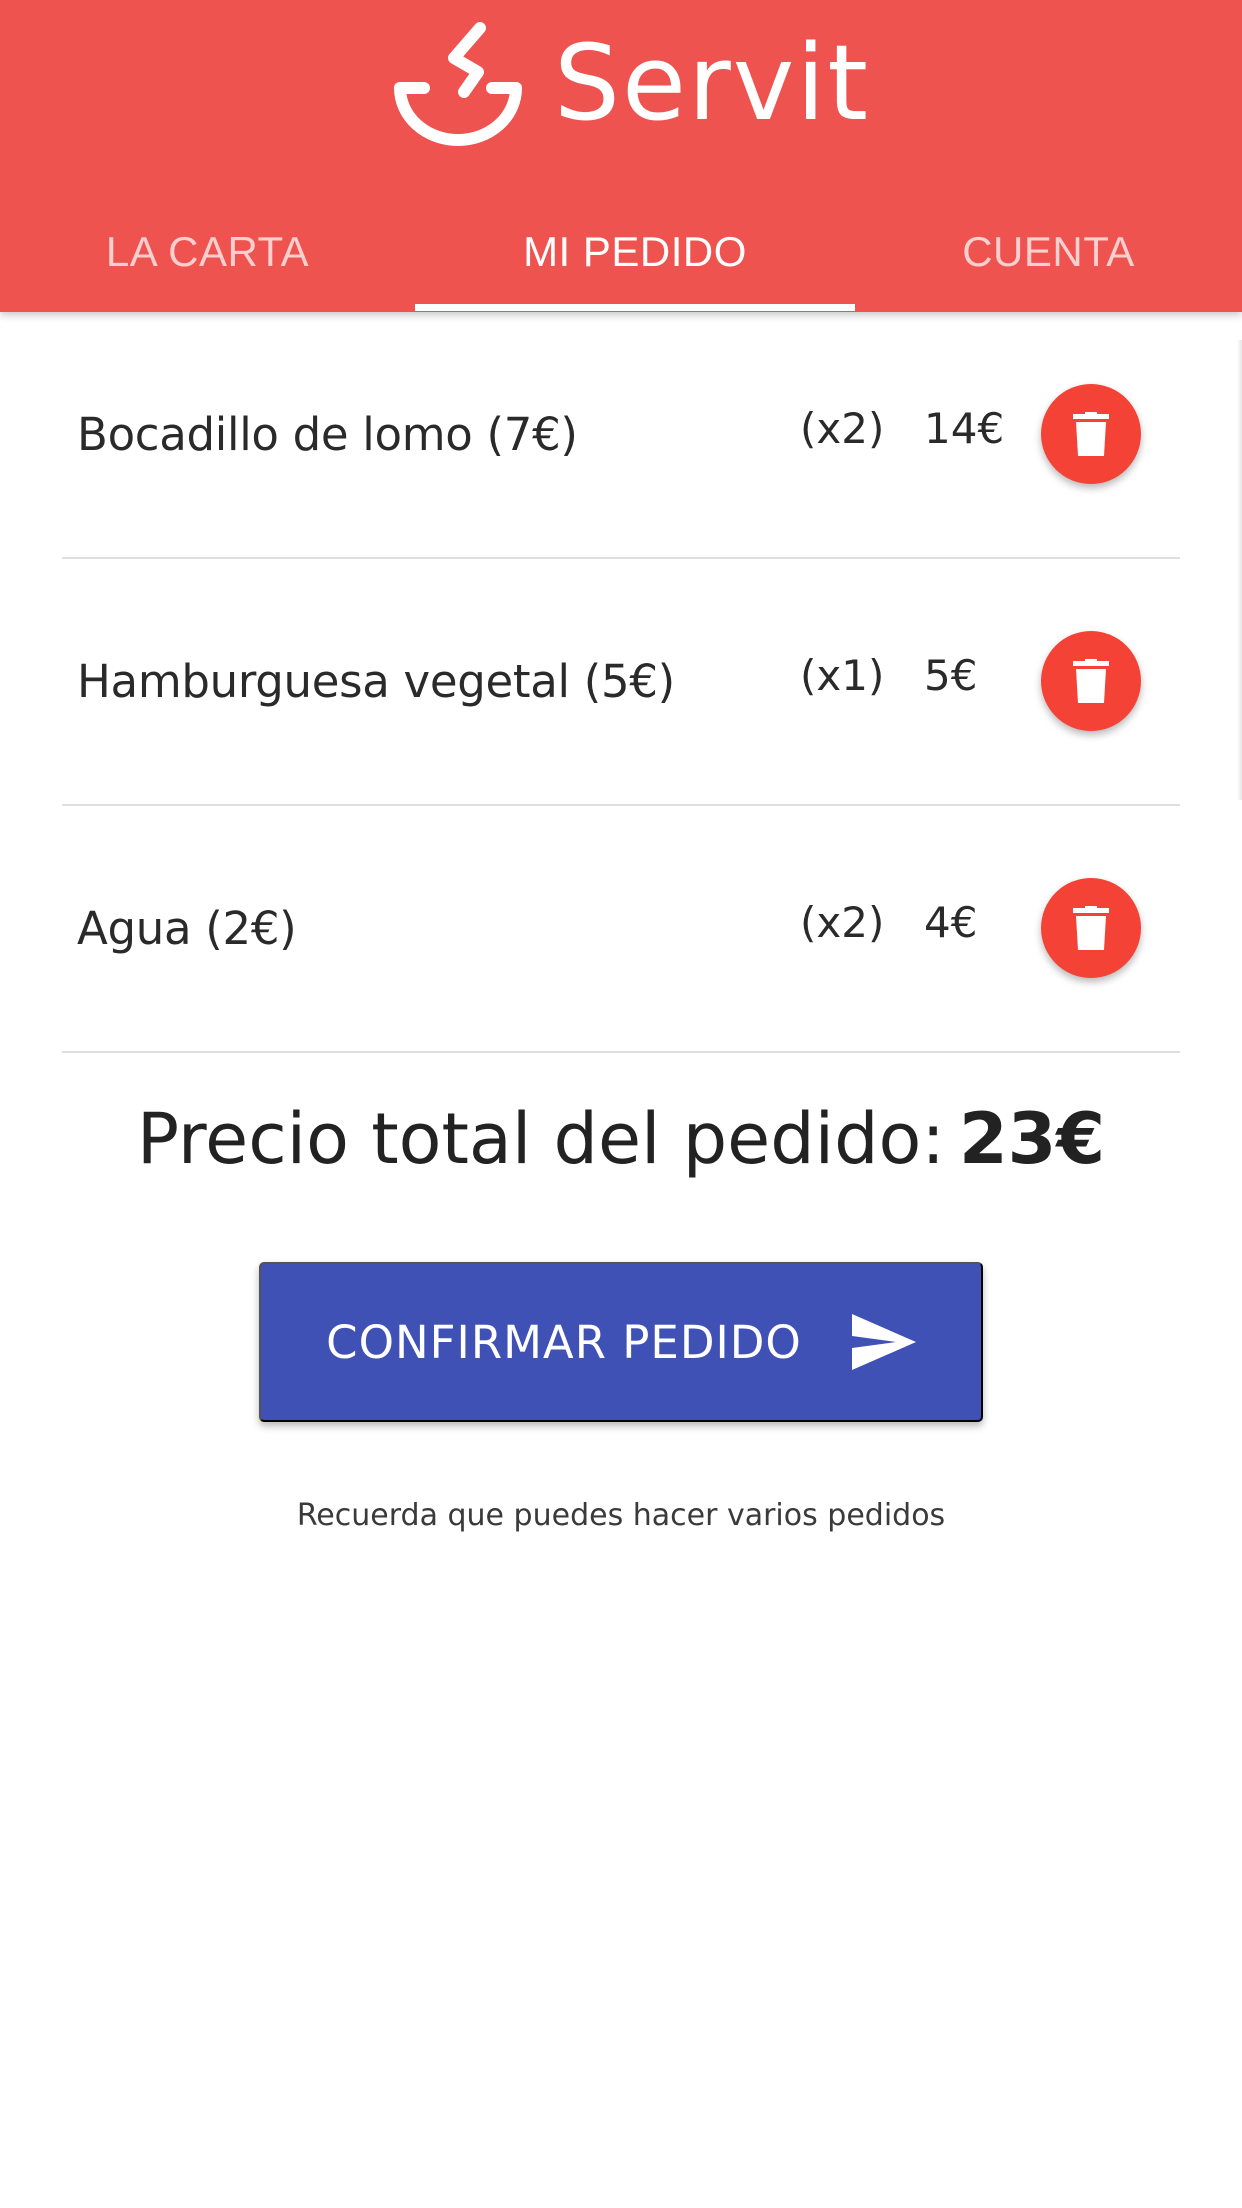 This screenshot has height=2208, width=1242. Describe the element at coordinates (621, 1515) in the screenshot. I see `hint-text: Recuerda que puedes hacer varios pedidos` at that location.